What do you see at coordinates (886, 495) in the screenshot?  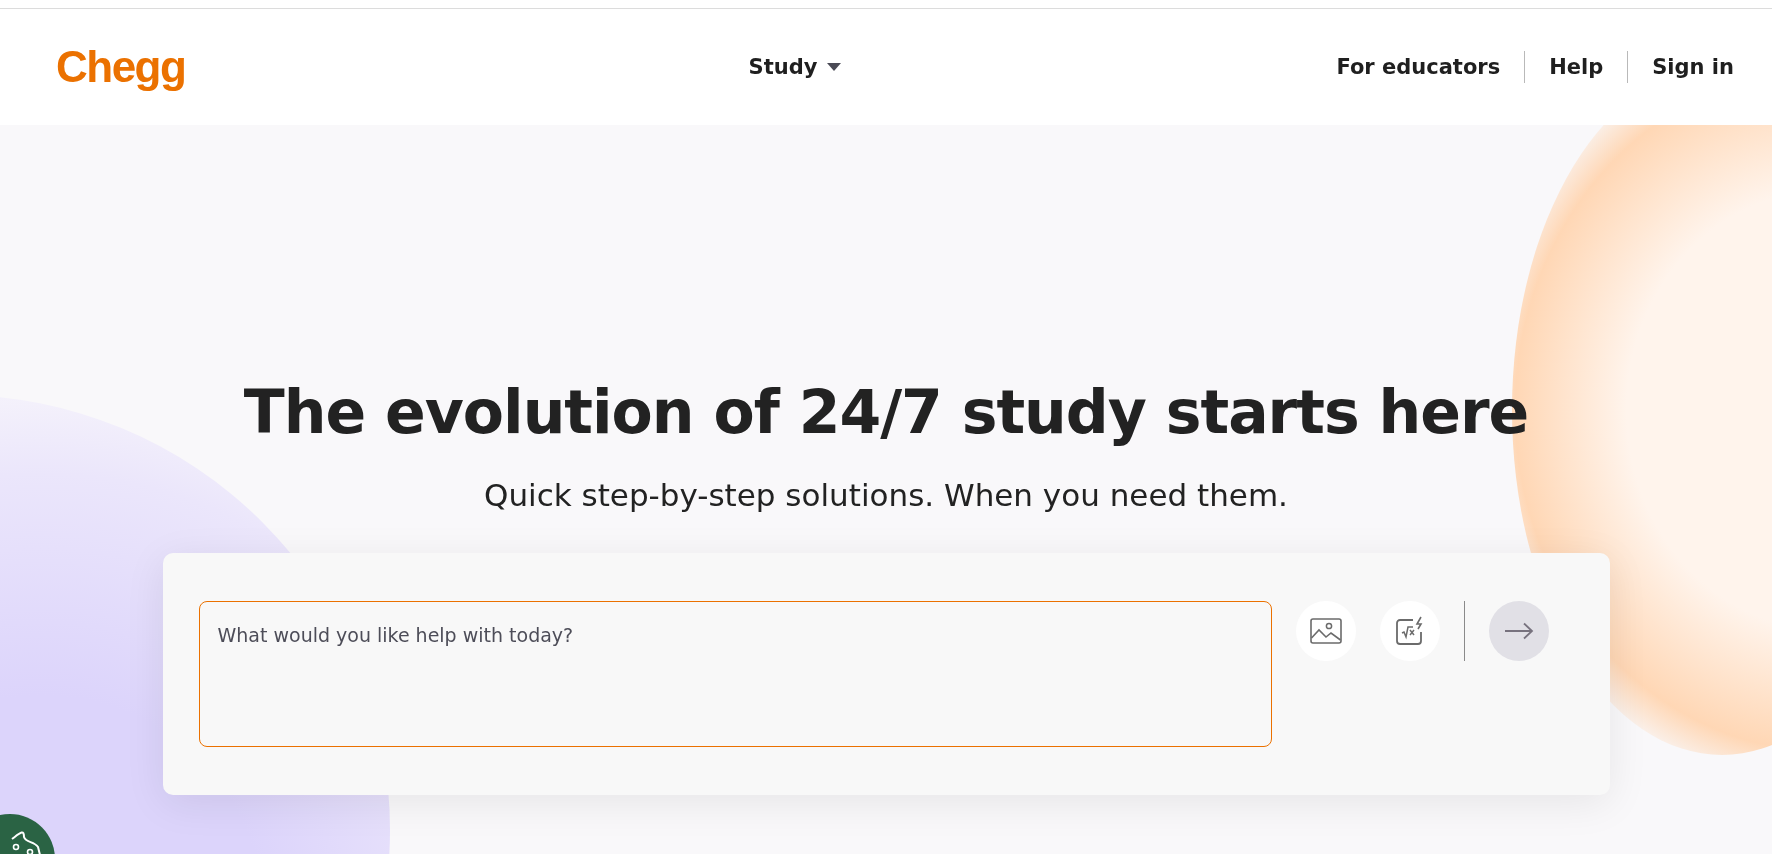 I see `hero-subtitle: Quick step-by-step solutions. When you need them.` at bounding box center [886, 495].